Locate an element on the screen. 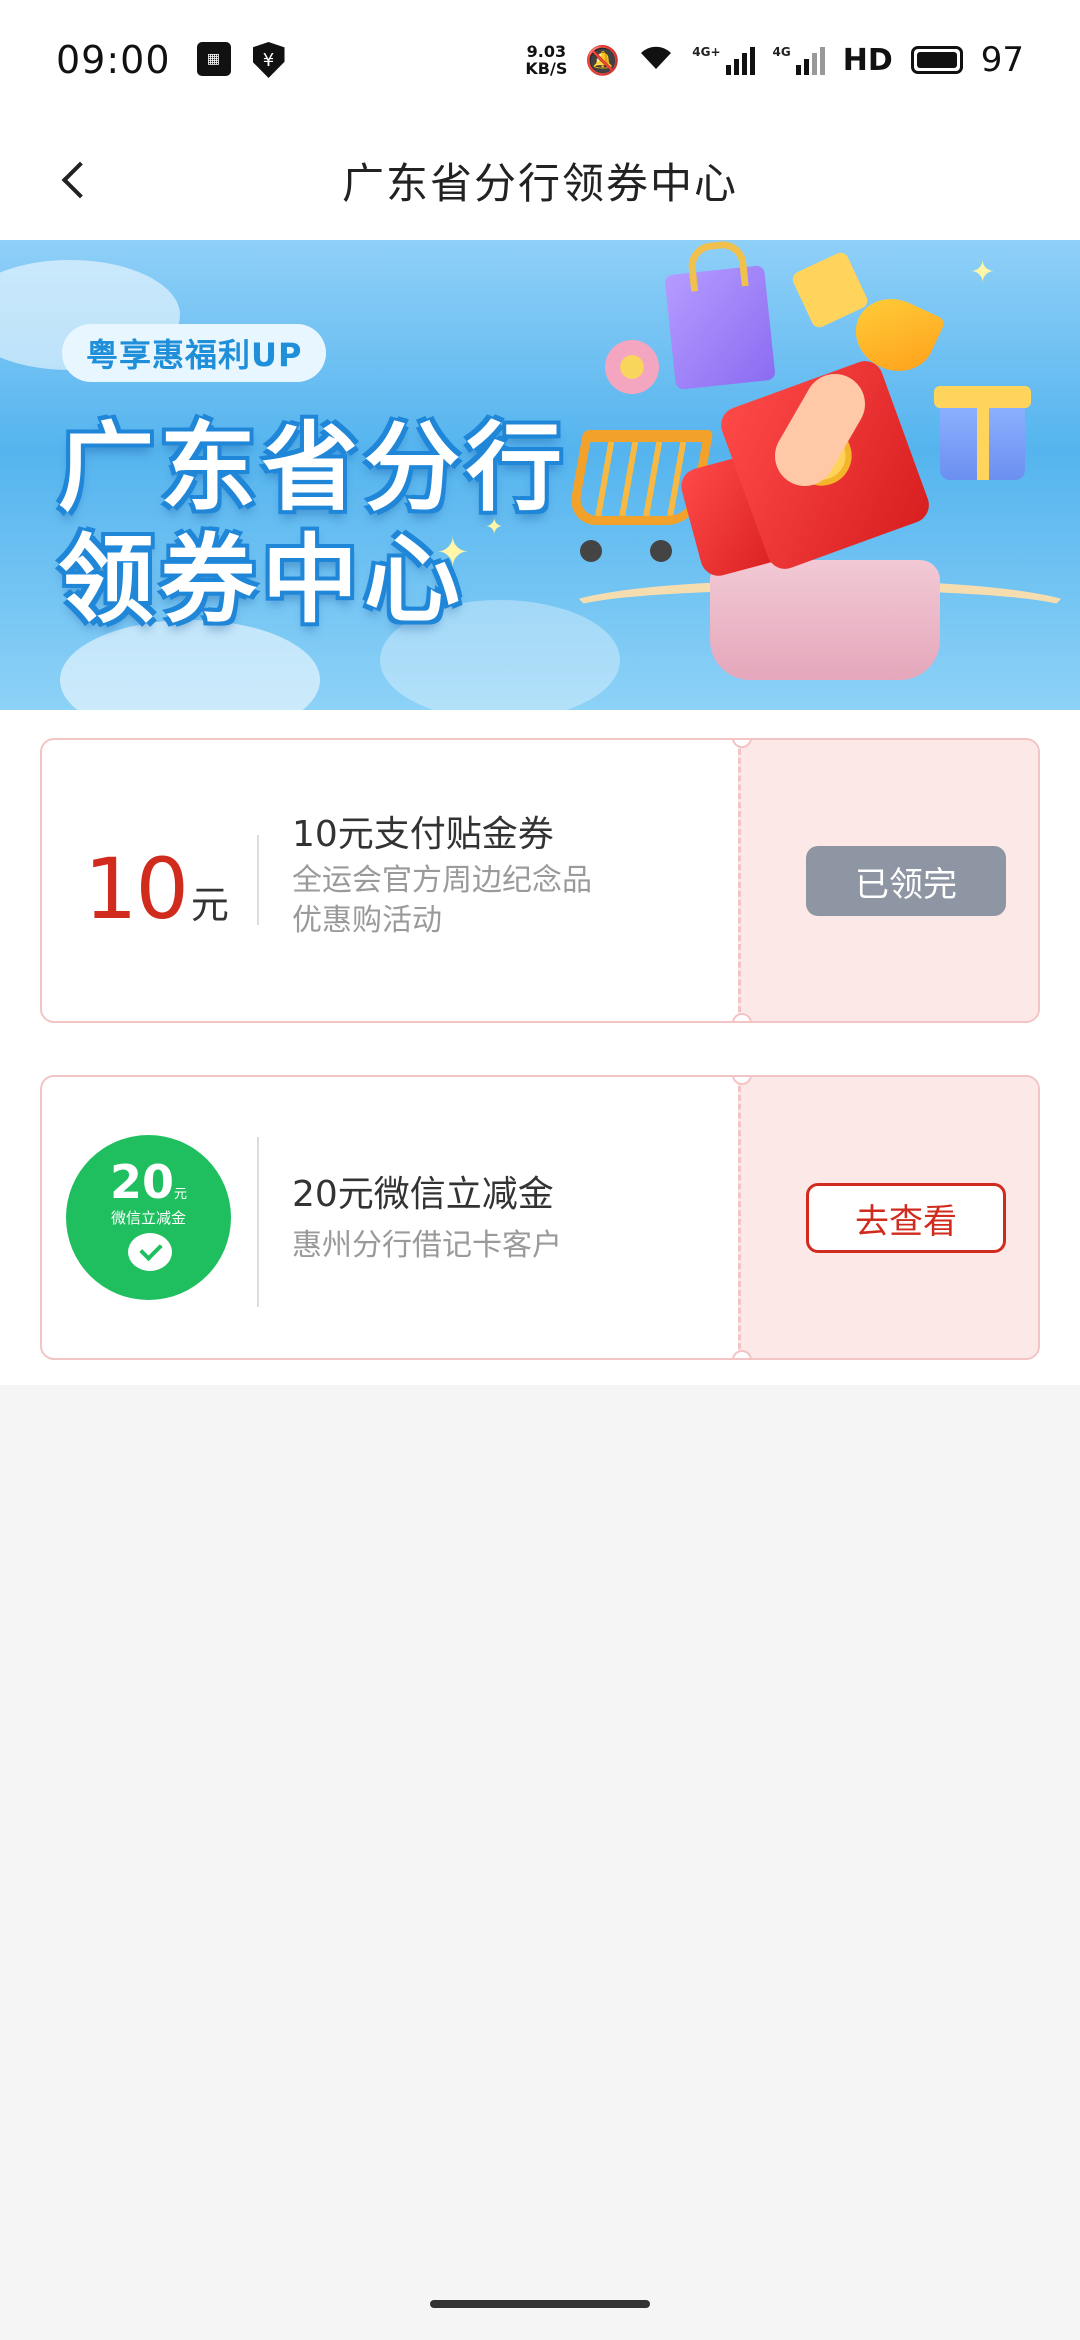 The height and width of the screenshot is (2340, 1080). flower-icon is located at coordinates (632, 367).